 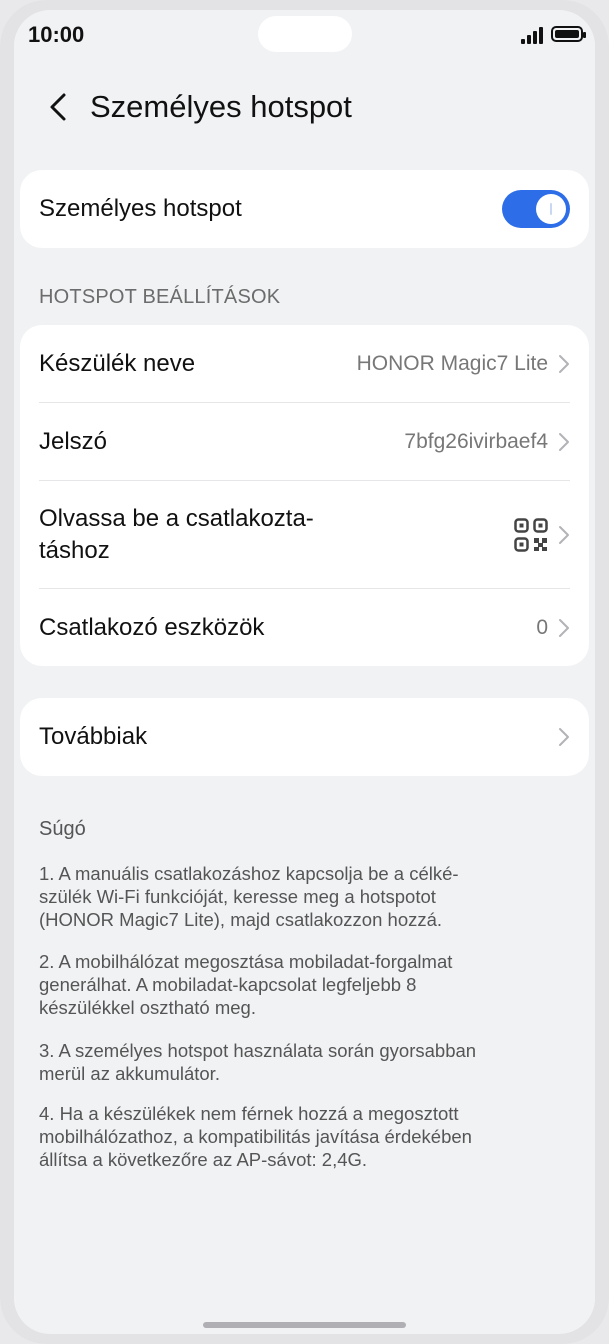 I want to click on battery-icon, so click(x=568, y=34).